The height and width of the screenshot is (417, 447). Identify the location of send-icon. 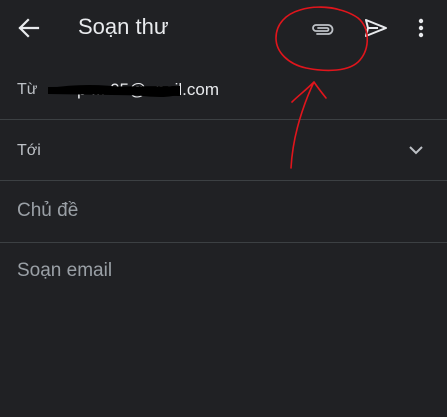
(376, 28).